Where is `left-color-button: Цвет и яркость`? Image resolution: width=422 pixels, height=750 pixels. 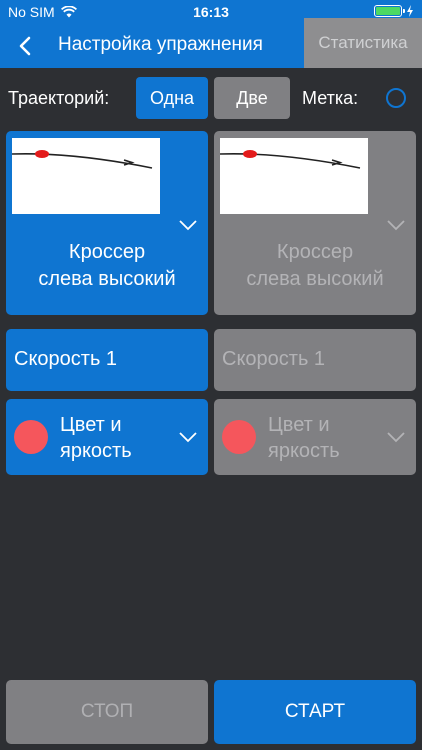 left-color-button: Цвет и яркость is located at coordinates (107, 437).